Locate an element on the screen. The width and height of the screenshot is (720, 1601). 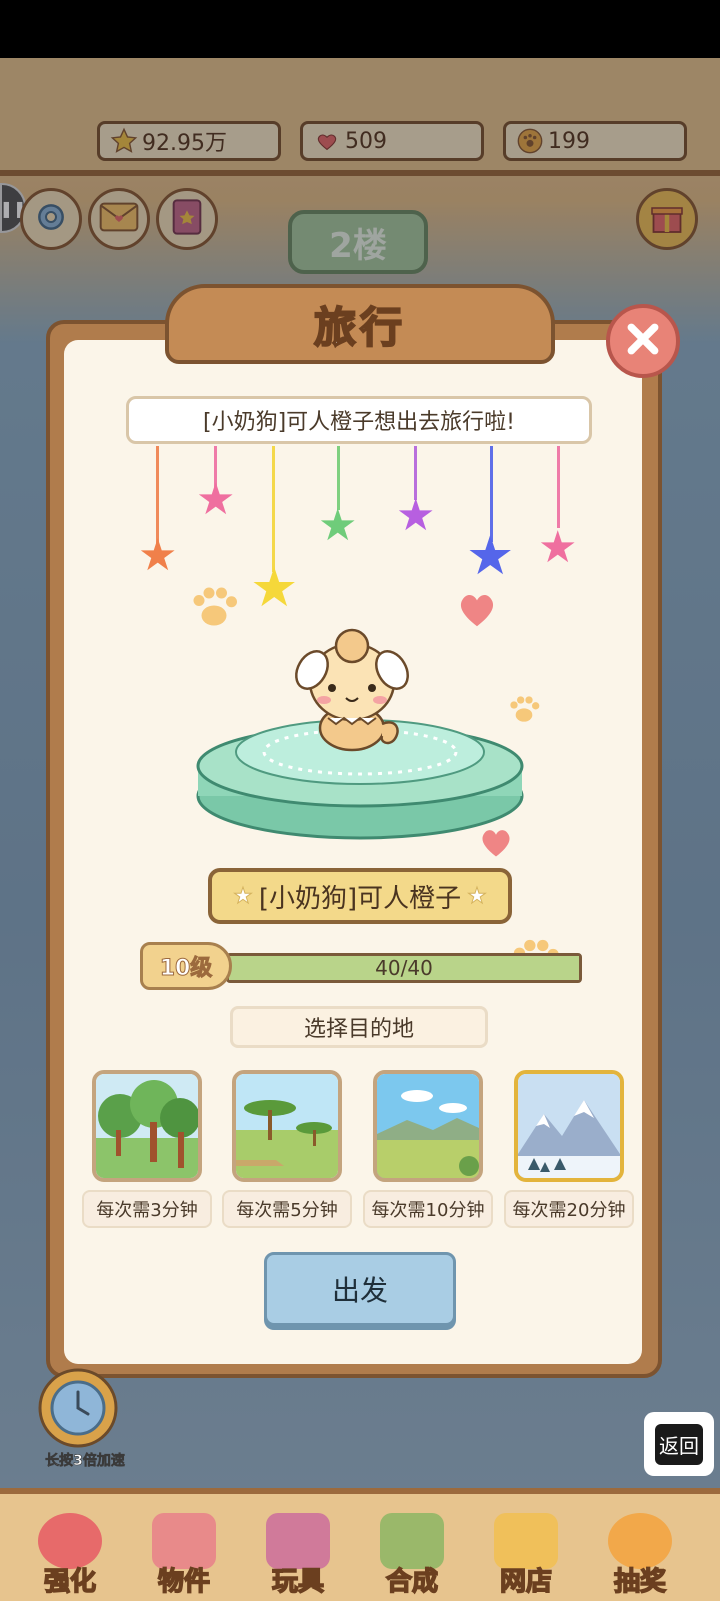
nav-label: 玩具 is located at coordinates (298, 1582).